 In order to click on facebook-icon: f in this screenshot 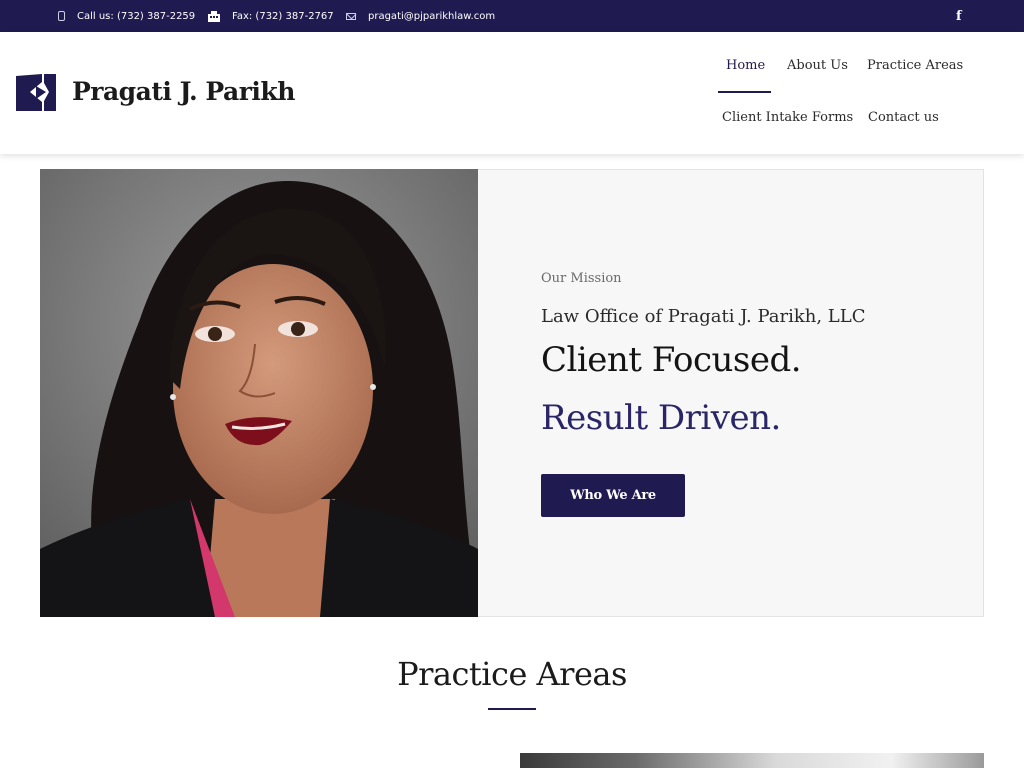, I will do `click(959, 16)`.